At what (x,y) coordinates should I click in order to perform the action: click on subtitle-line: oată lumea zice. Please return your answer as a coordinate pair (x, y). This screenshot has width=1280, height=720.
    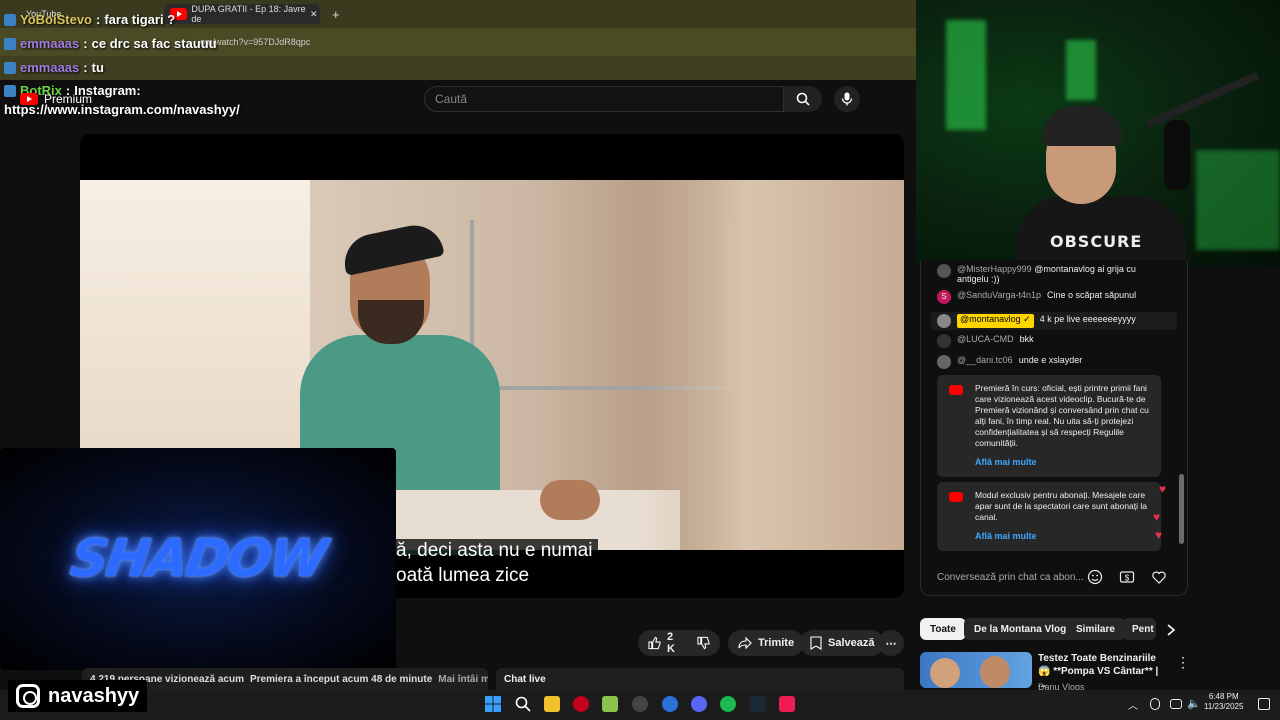
    Looking at the image, I should click on (463, 576).